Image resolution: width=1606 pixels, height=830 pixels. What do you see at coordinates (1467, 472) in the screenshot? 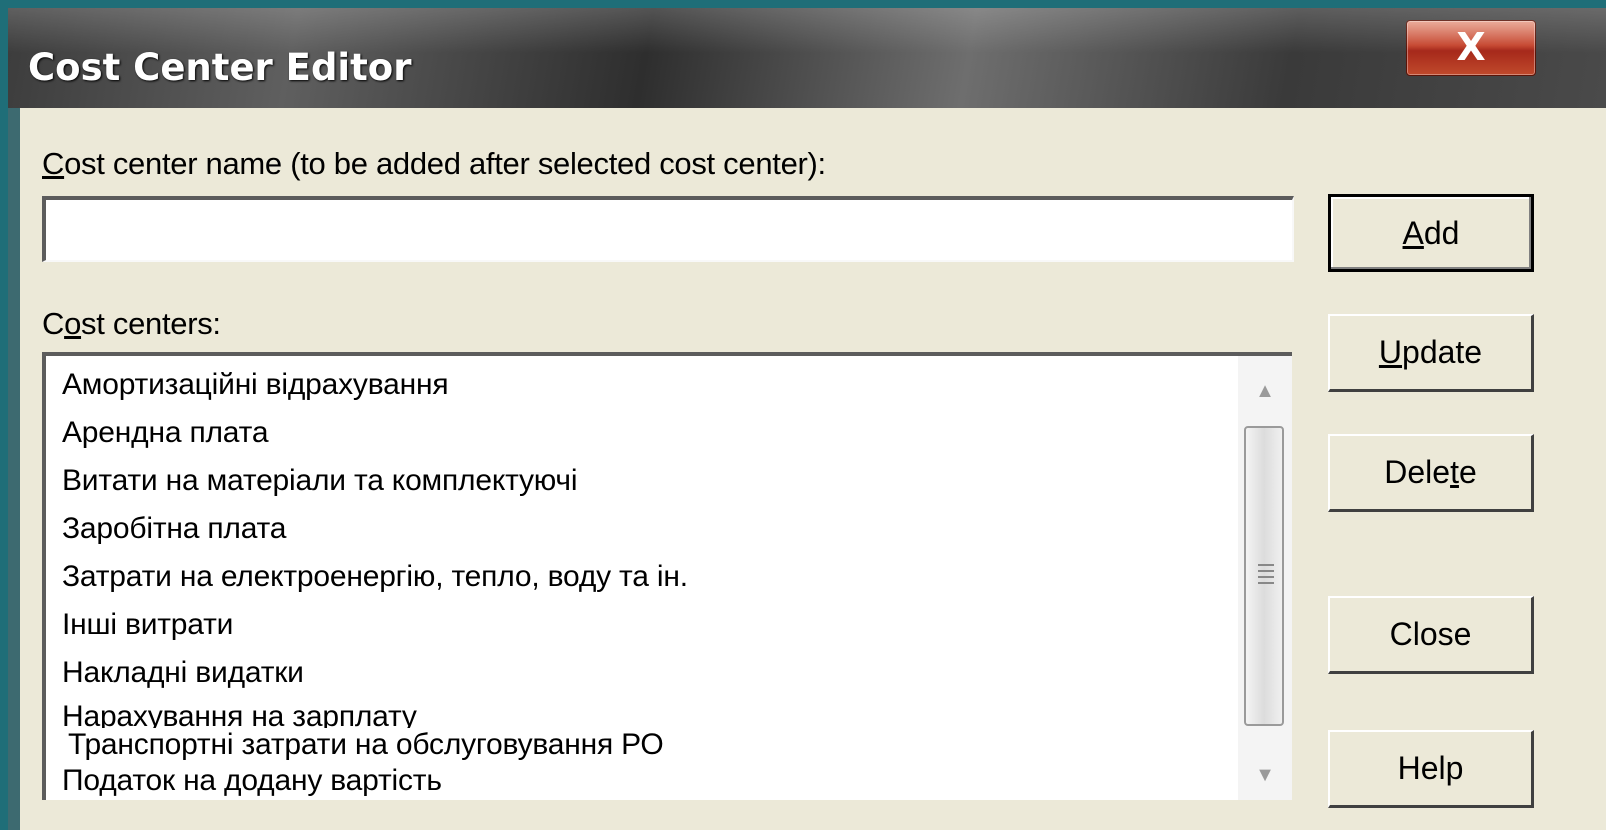
I see `delete-label-rest: e` at bounding box center [1467, 472].